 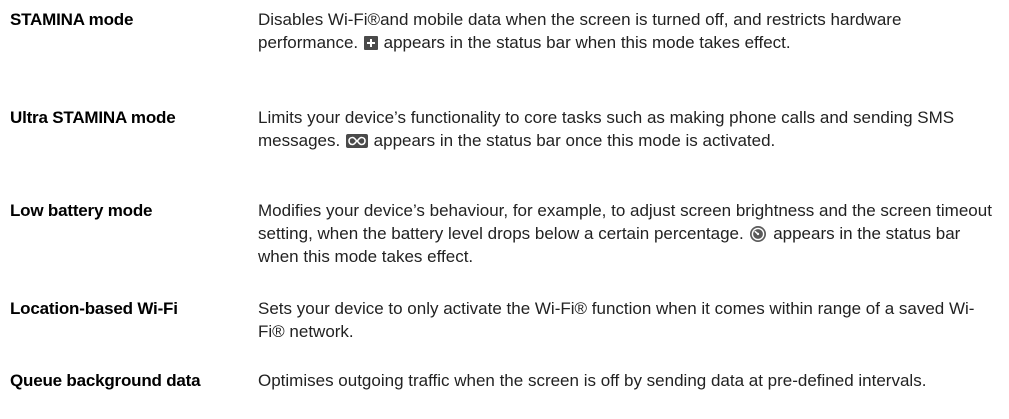 What do you see at coordinates (93, 117) in the screenshot?
I see `term-ultra-stamina-mode: Ultra STAMINA mode` at bounding box center [93, 117].